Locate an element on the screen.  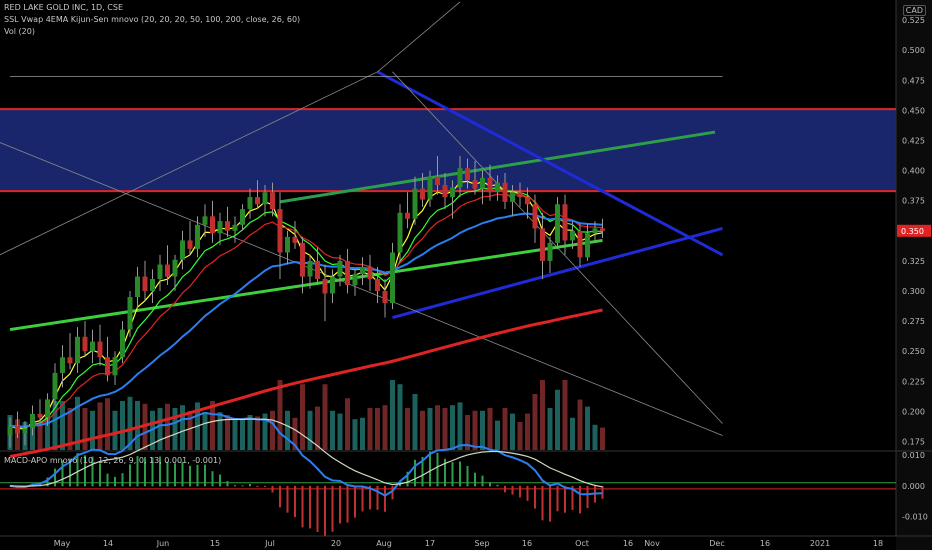
time-tick-4: Jul is located at coordinates (269, 543).